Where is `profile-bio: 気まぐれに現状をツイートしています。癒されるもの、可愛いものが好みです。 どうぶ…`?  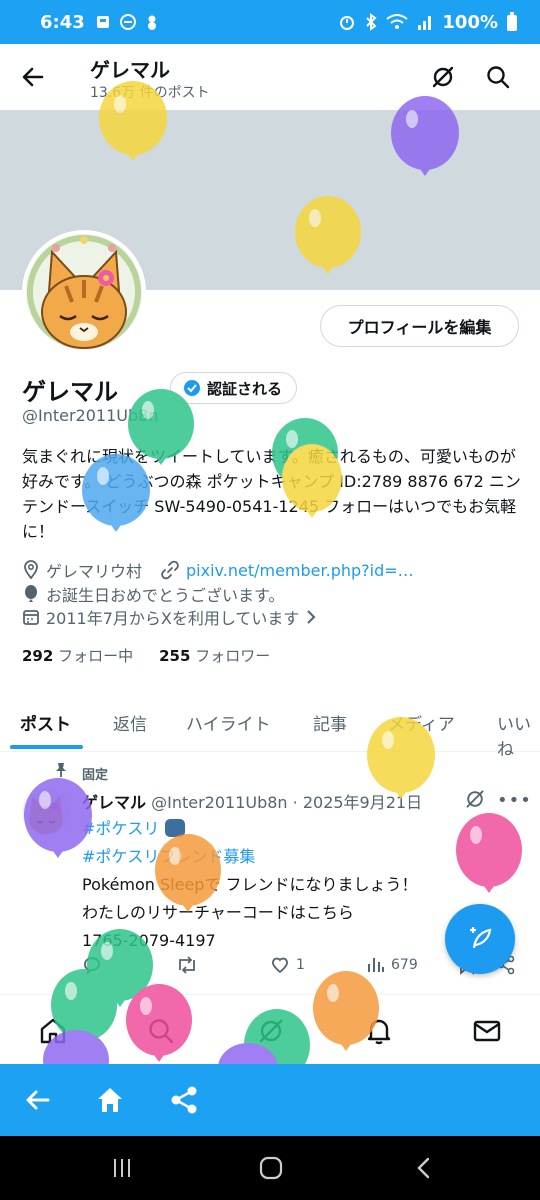 profile-bio: 気まぐれに現状をツイートしています。癒されるもの、可愛いものが好みです。 どうぶ… is located at coordinates (271, 494).